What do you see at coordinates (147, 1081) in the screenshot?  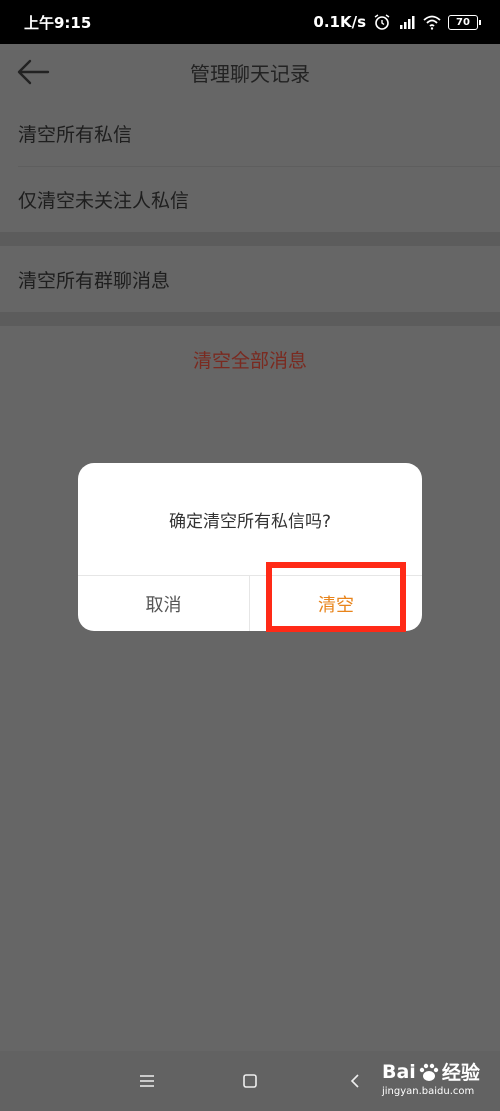 I see `menu-icon` at bounding box center [147, 1081].